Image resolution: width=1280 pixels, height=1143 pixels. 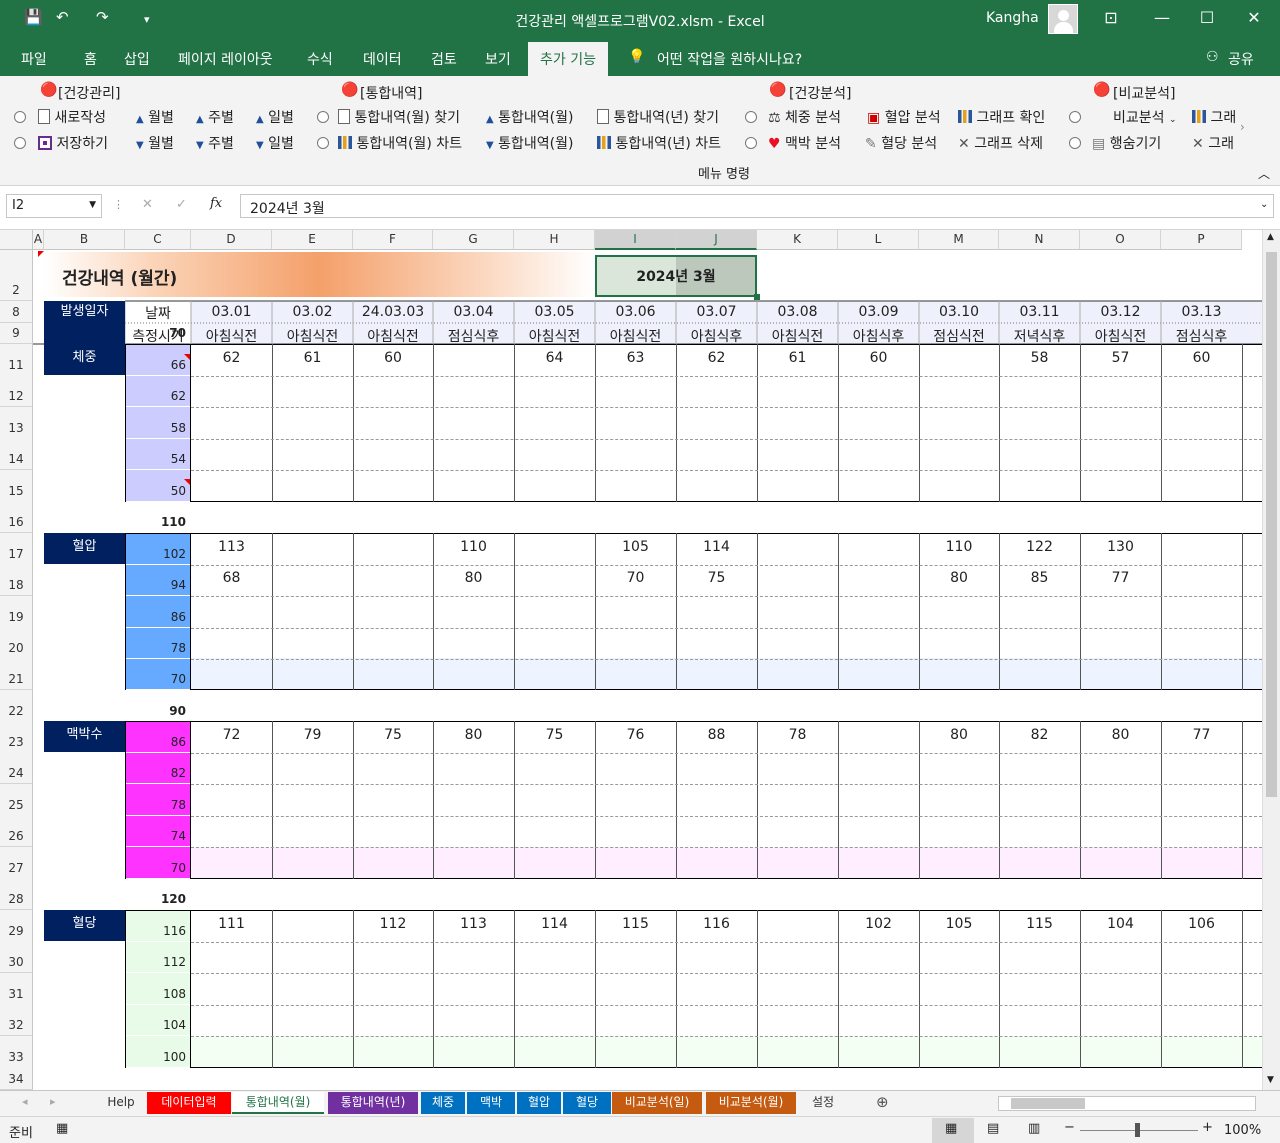 I want to click on day-down-button: ▼ 일별, so click(x=275, y=143).